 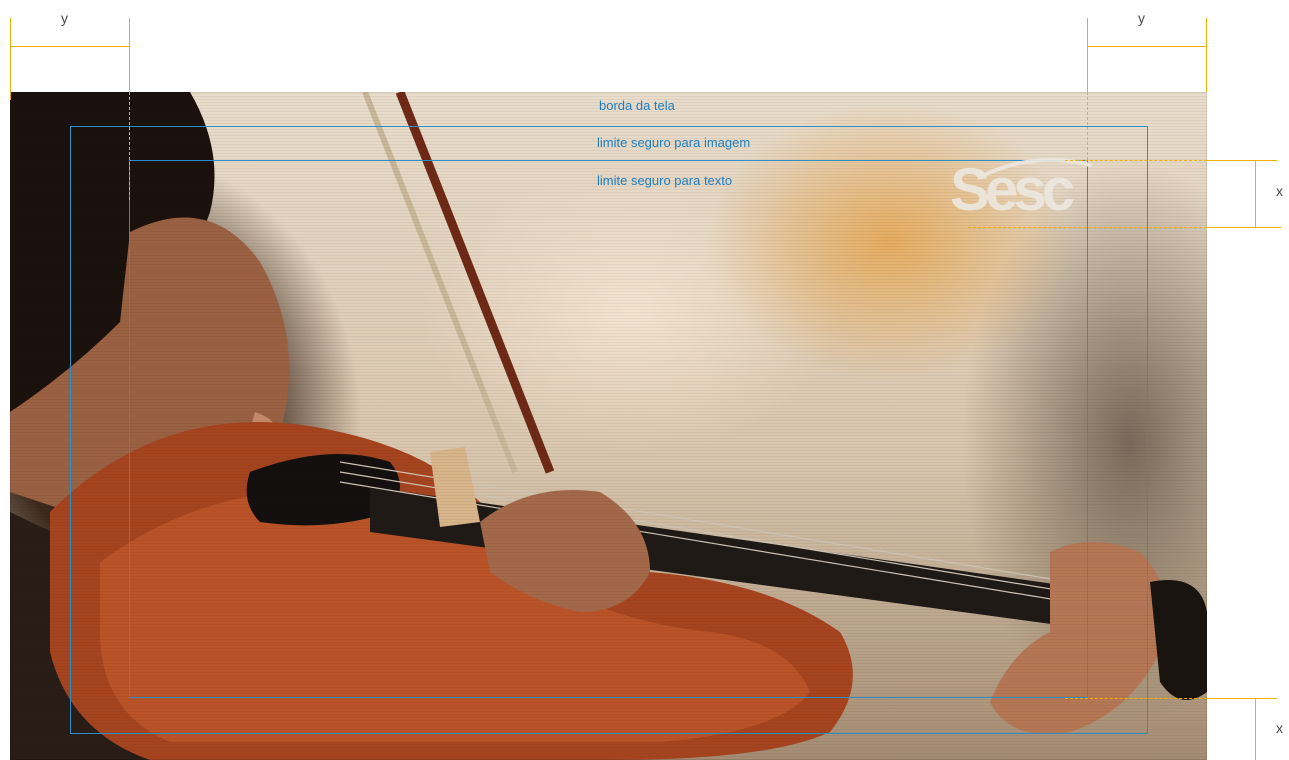 I want to click on right-y-dimension-line, so click(x=1147, y=46).